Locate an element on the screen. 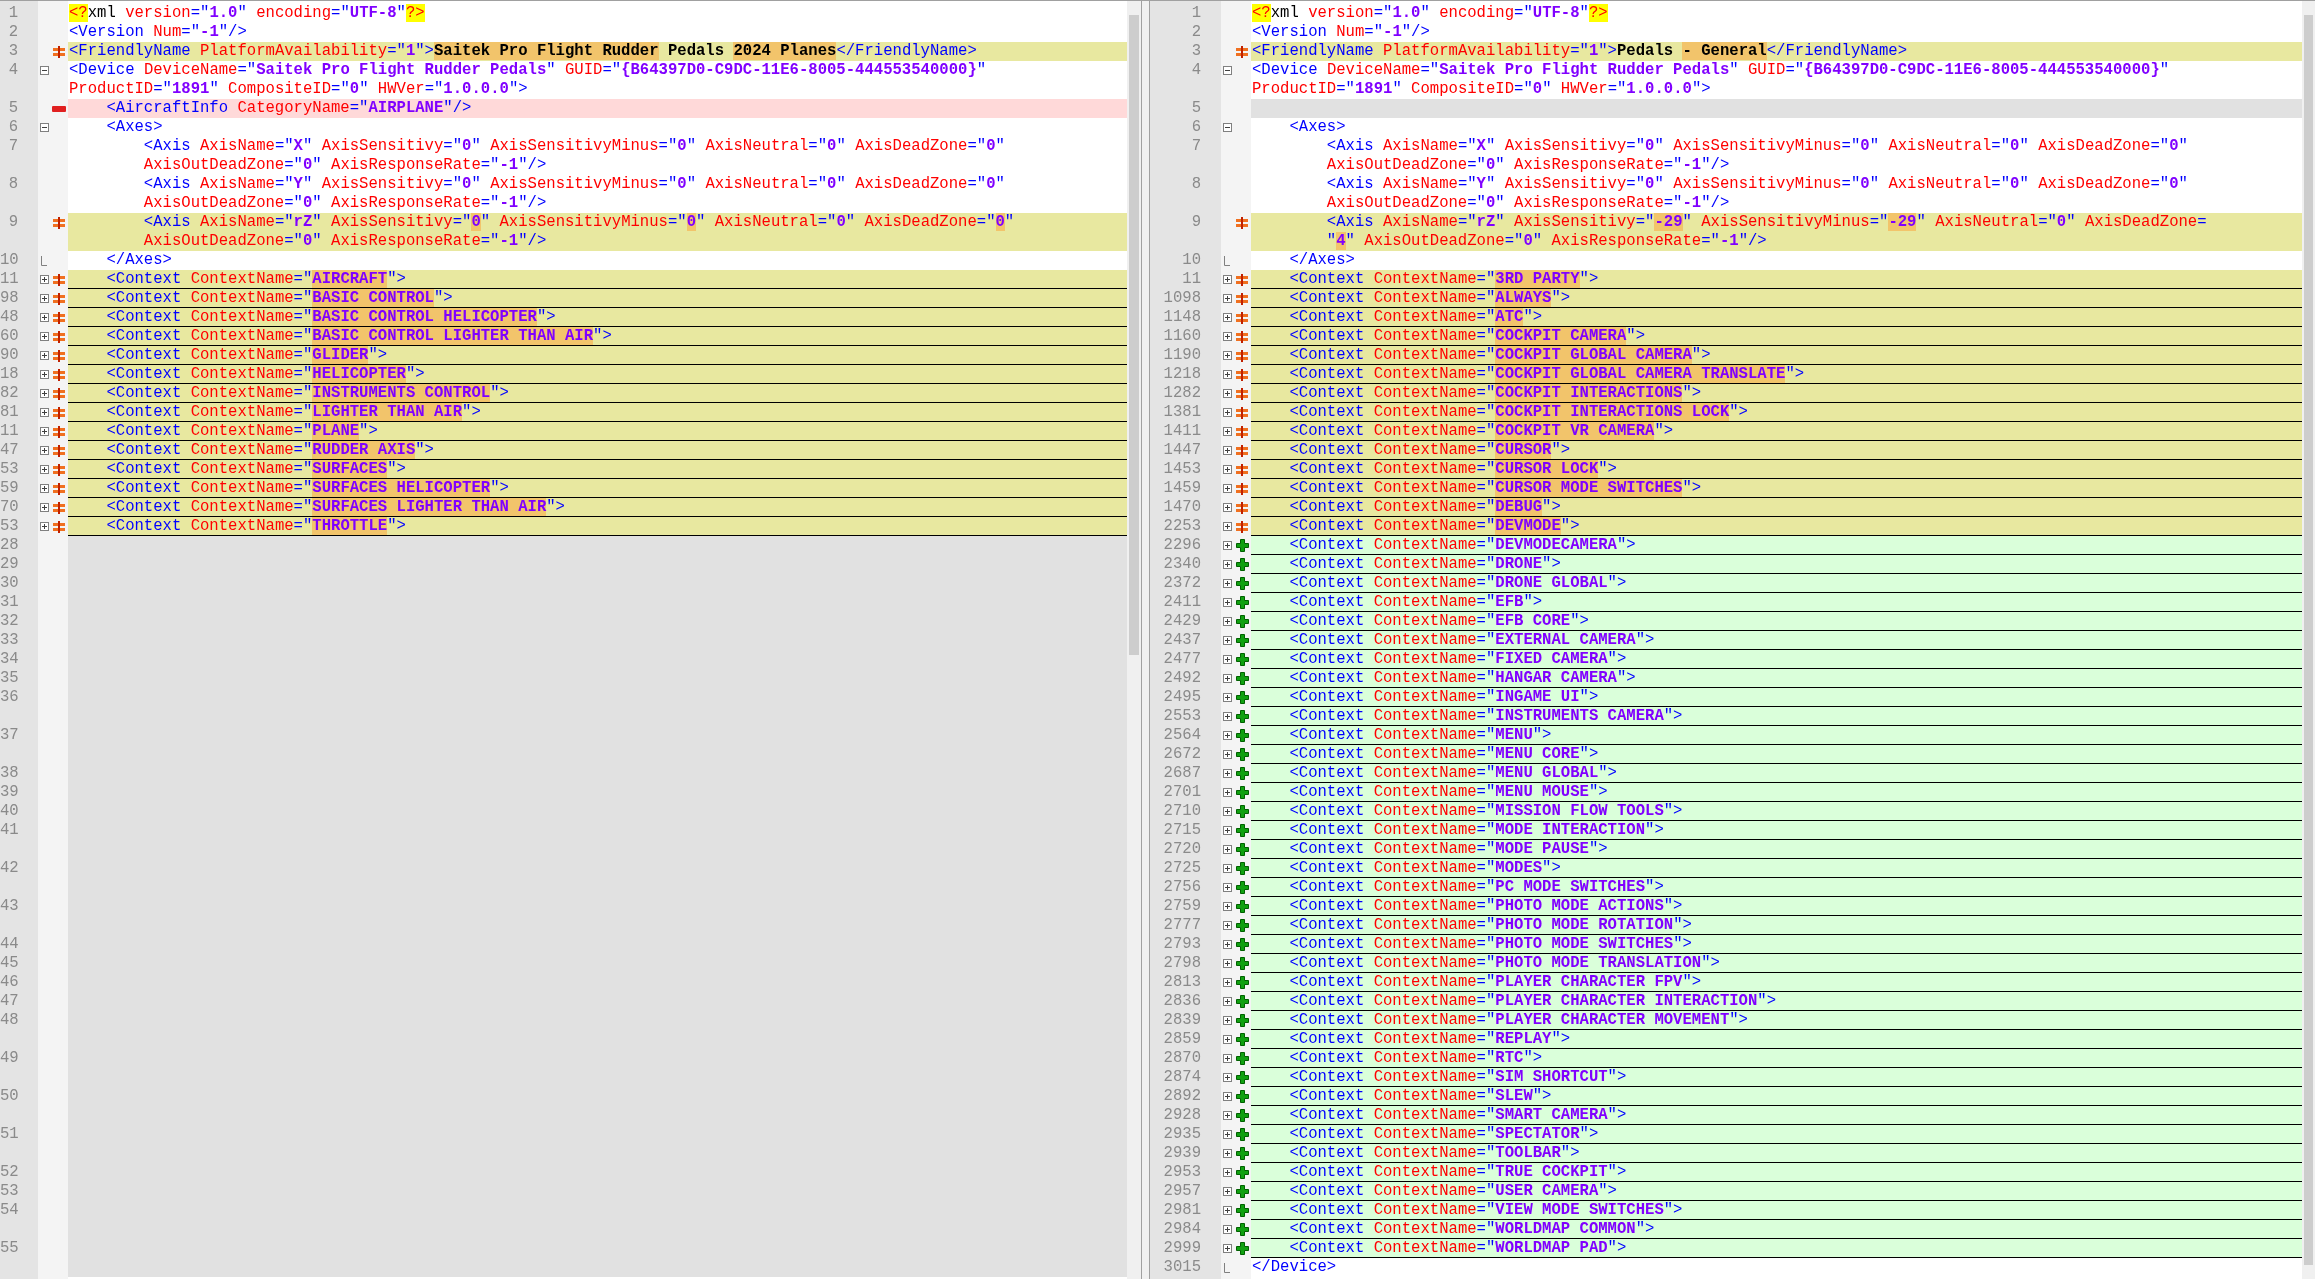 This screenshot has height=1279, width=2315. line-number: 2793 is located at coordinates (1182, 944).